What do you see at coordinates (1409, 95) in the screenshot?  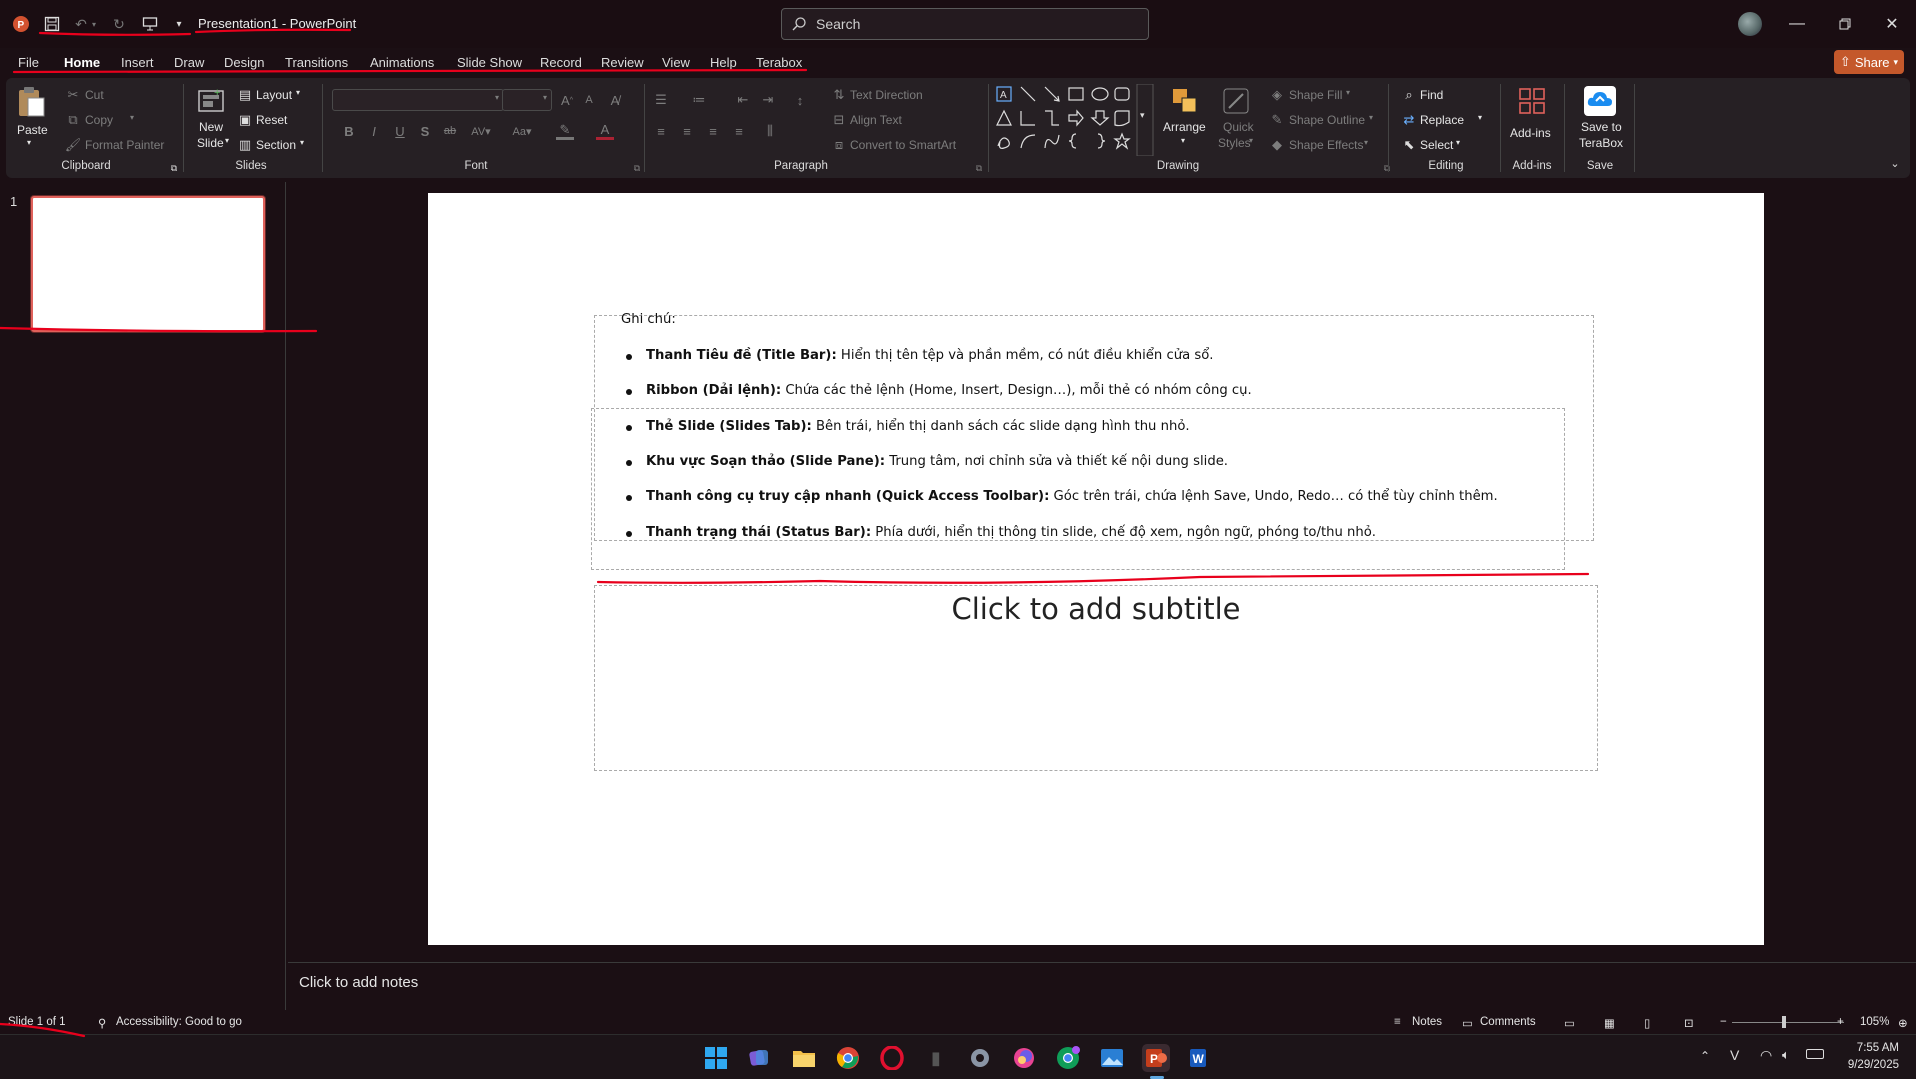 I see `find-icon: ⌕` at bounding box center [1409, 95].